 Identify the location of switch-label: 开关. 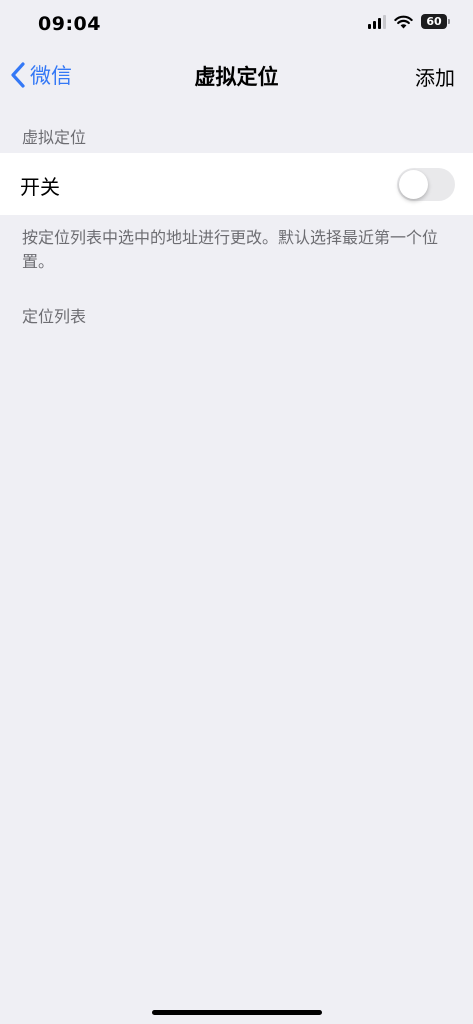
(40, 187).